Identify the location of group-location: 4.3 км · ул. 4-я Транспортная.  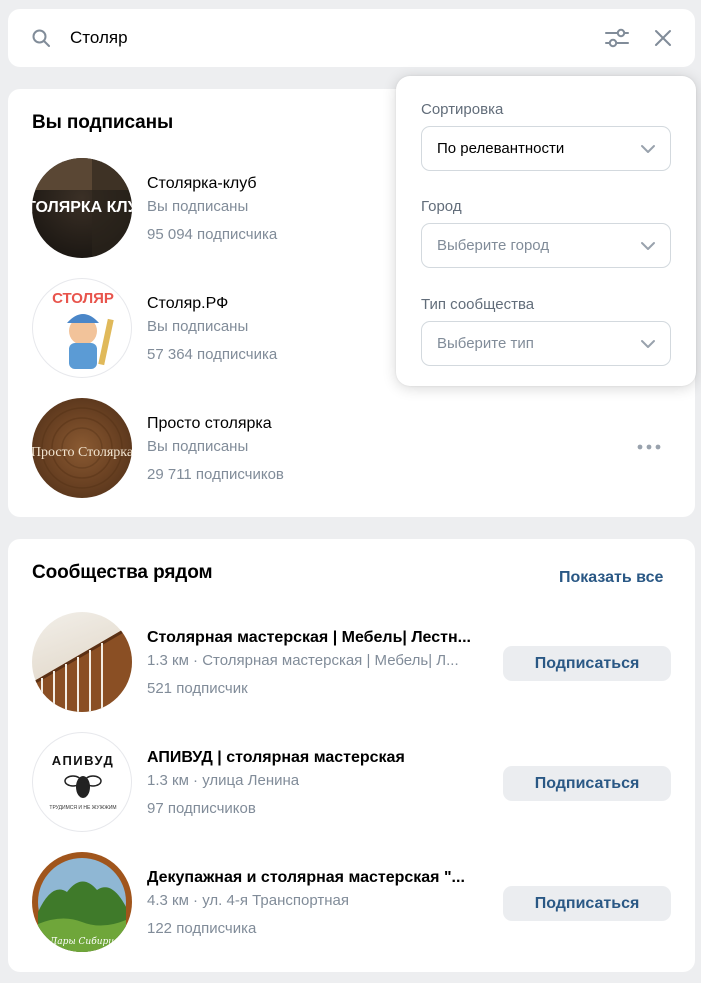
(248, 900).